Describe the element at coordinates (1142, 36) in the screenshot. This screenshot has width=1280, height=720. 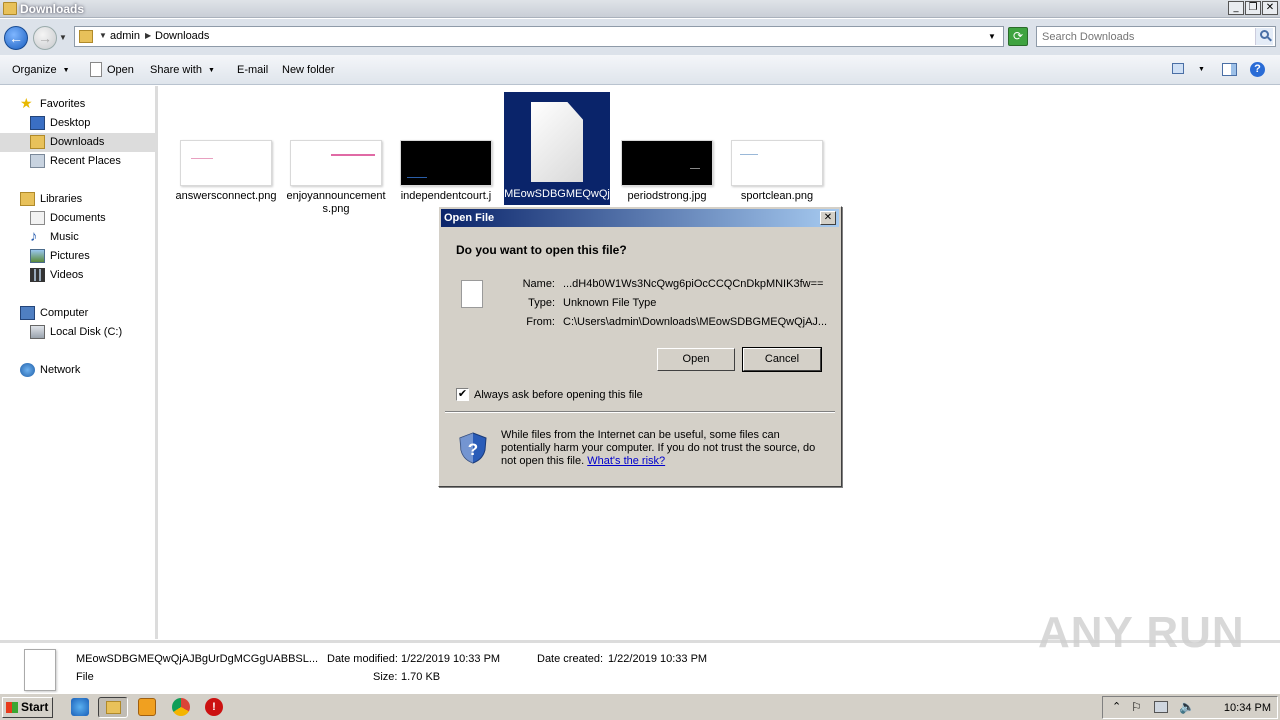
I see `search-input` at that location.